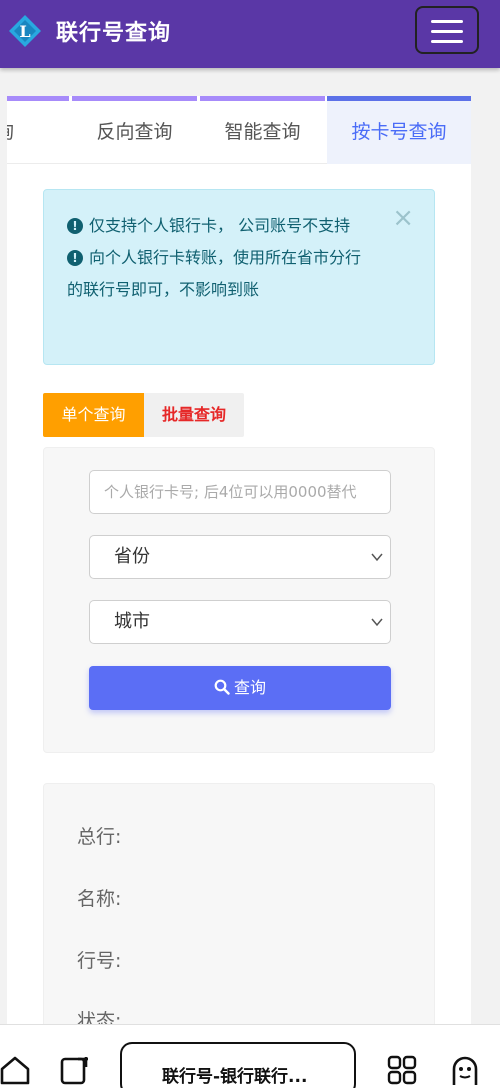 The width and height of the screenshot is (500, 1088). Describe the element at coordinates (93, 415) in the screenshot. I see `single-query-button: 单个查询` at that location.